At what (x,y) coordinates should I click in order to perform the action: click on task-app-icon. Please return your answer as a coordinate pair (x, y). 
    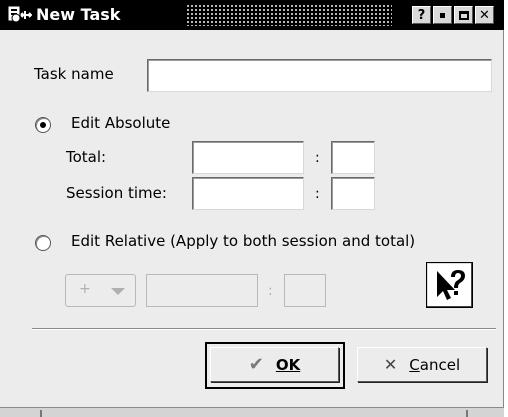
    Looking at the image, I should click on (20, 15).